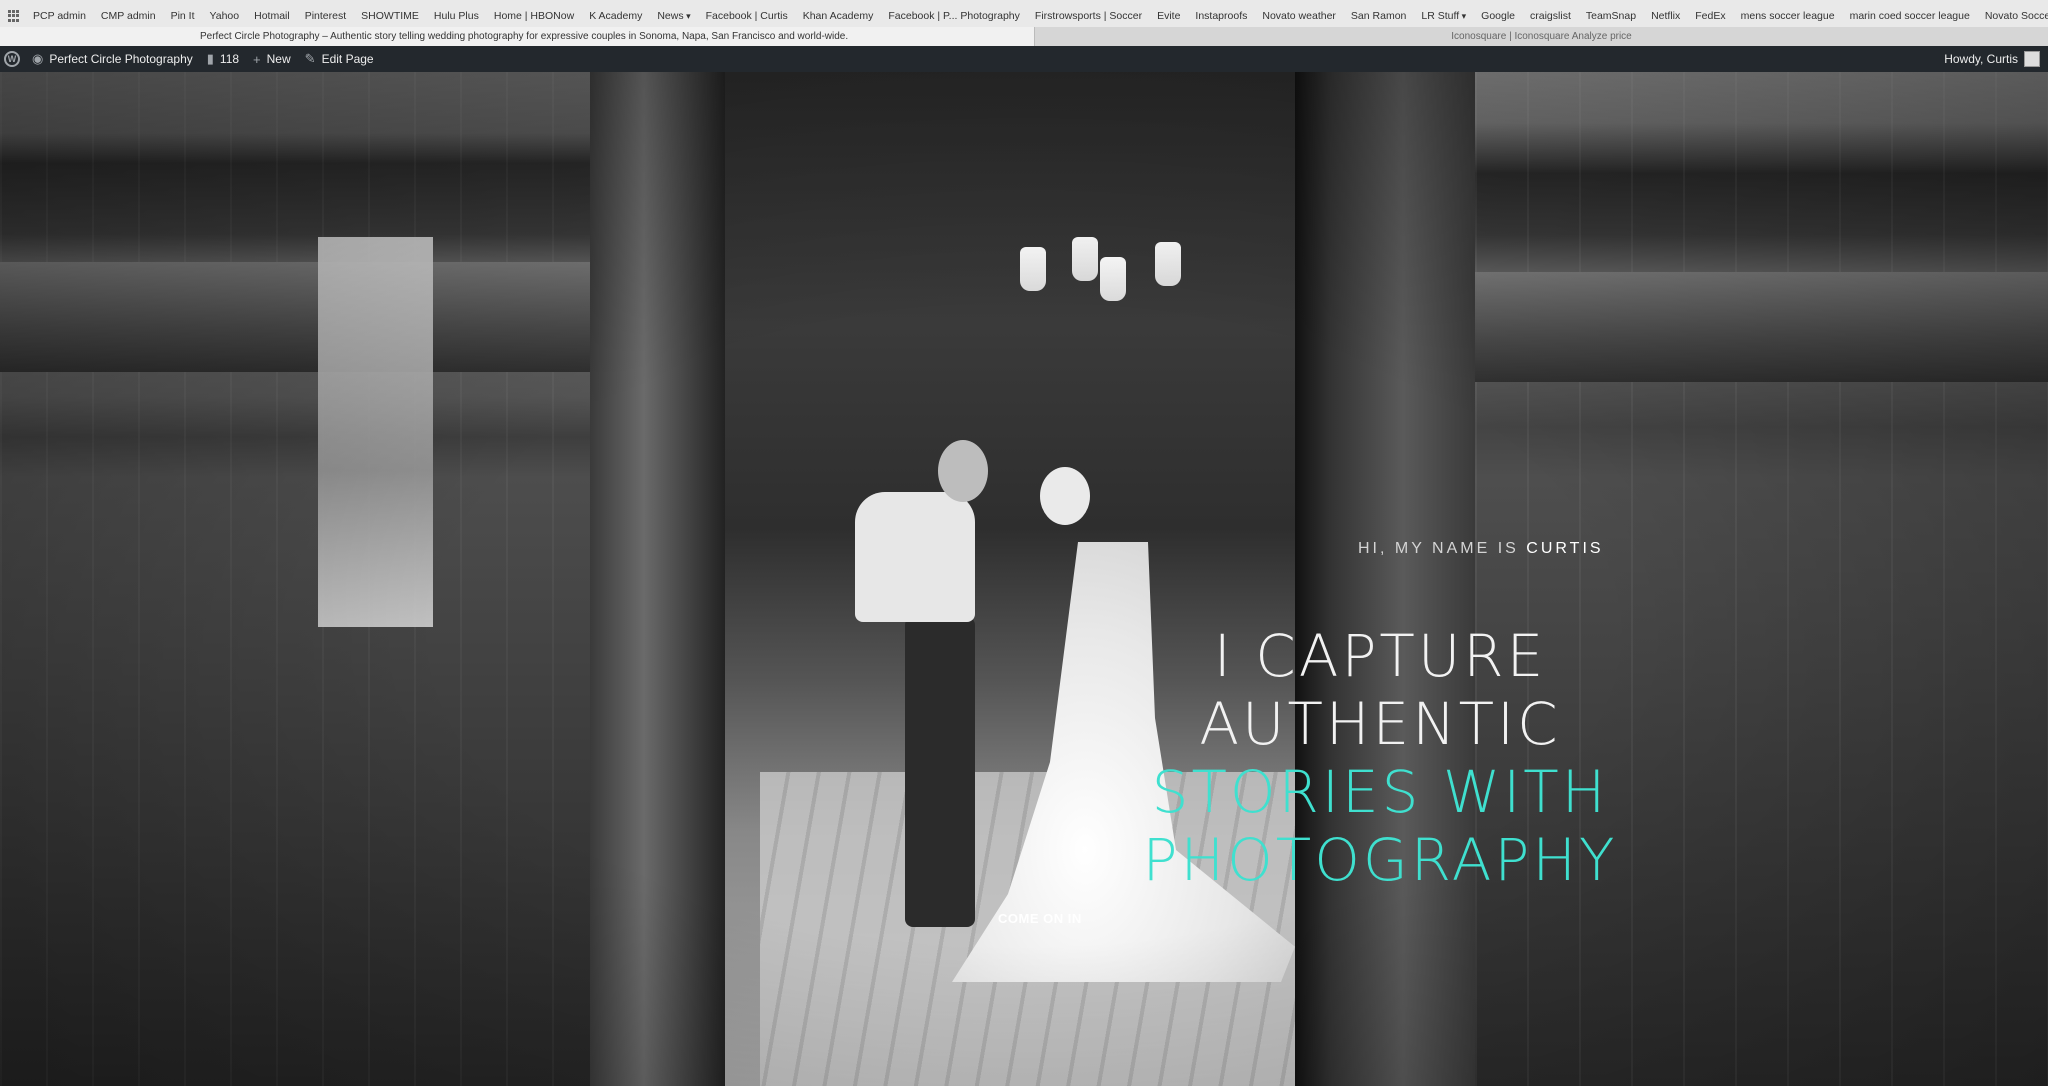 The width and height of the screenshot is (2048, 1086). Describe the element at coordinates (534, 16) in the screenshot. I see `bookmark-item: Home | HBONow` at that location.